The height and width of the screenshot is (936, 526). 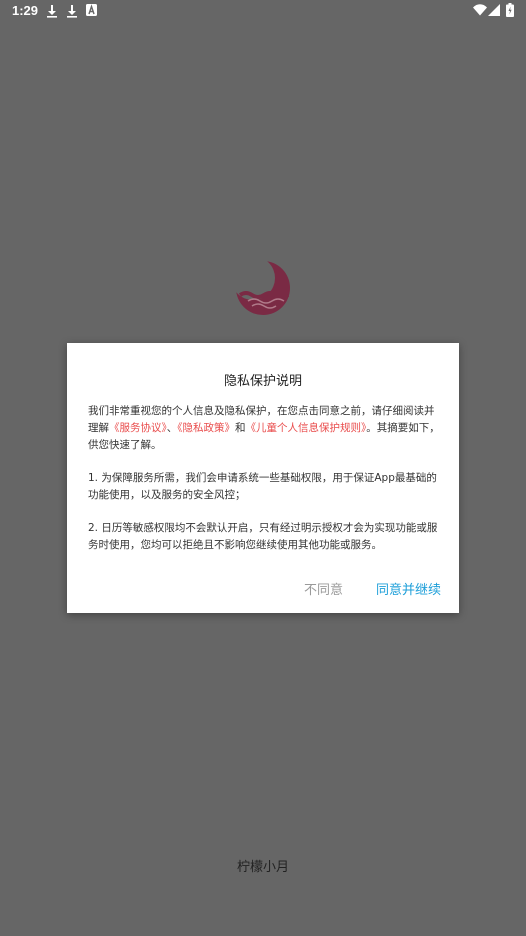 I want to click on disagree-button: 不同意, so click(x=323, y=588).